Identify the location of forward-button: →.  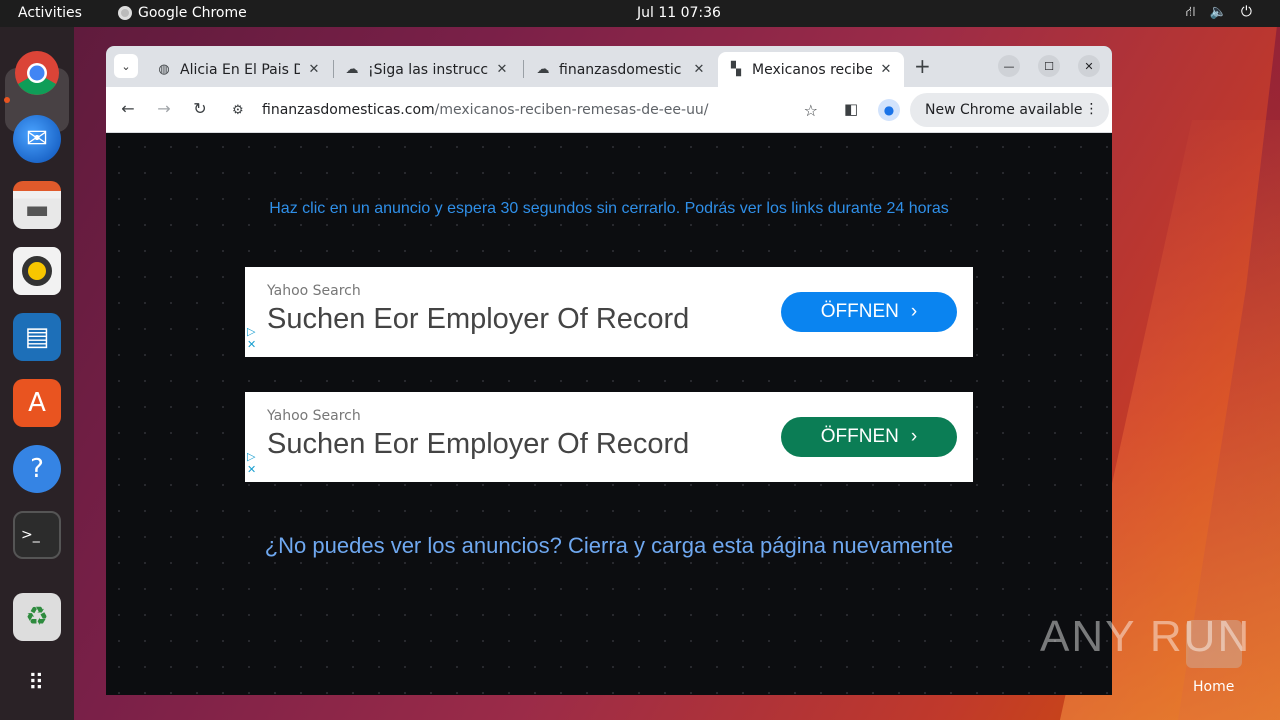
(164, 108).